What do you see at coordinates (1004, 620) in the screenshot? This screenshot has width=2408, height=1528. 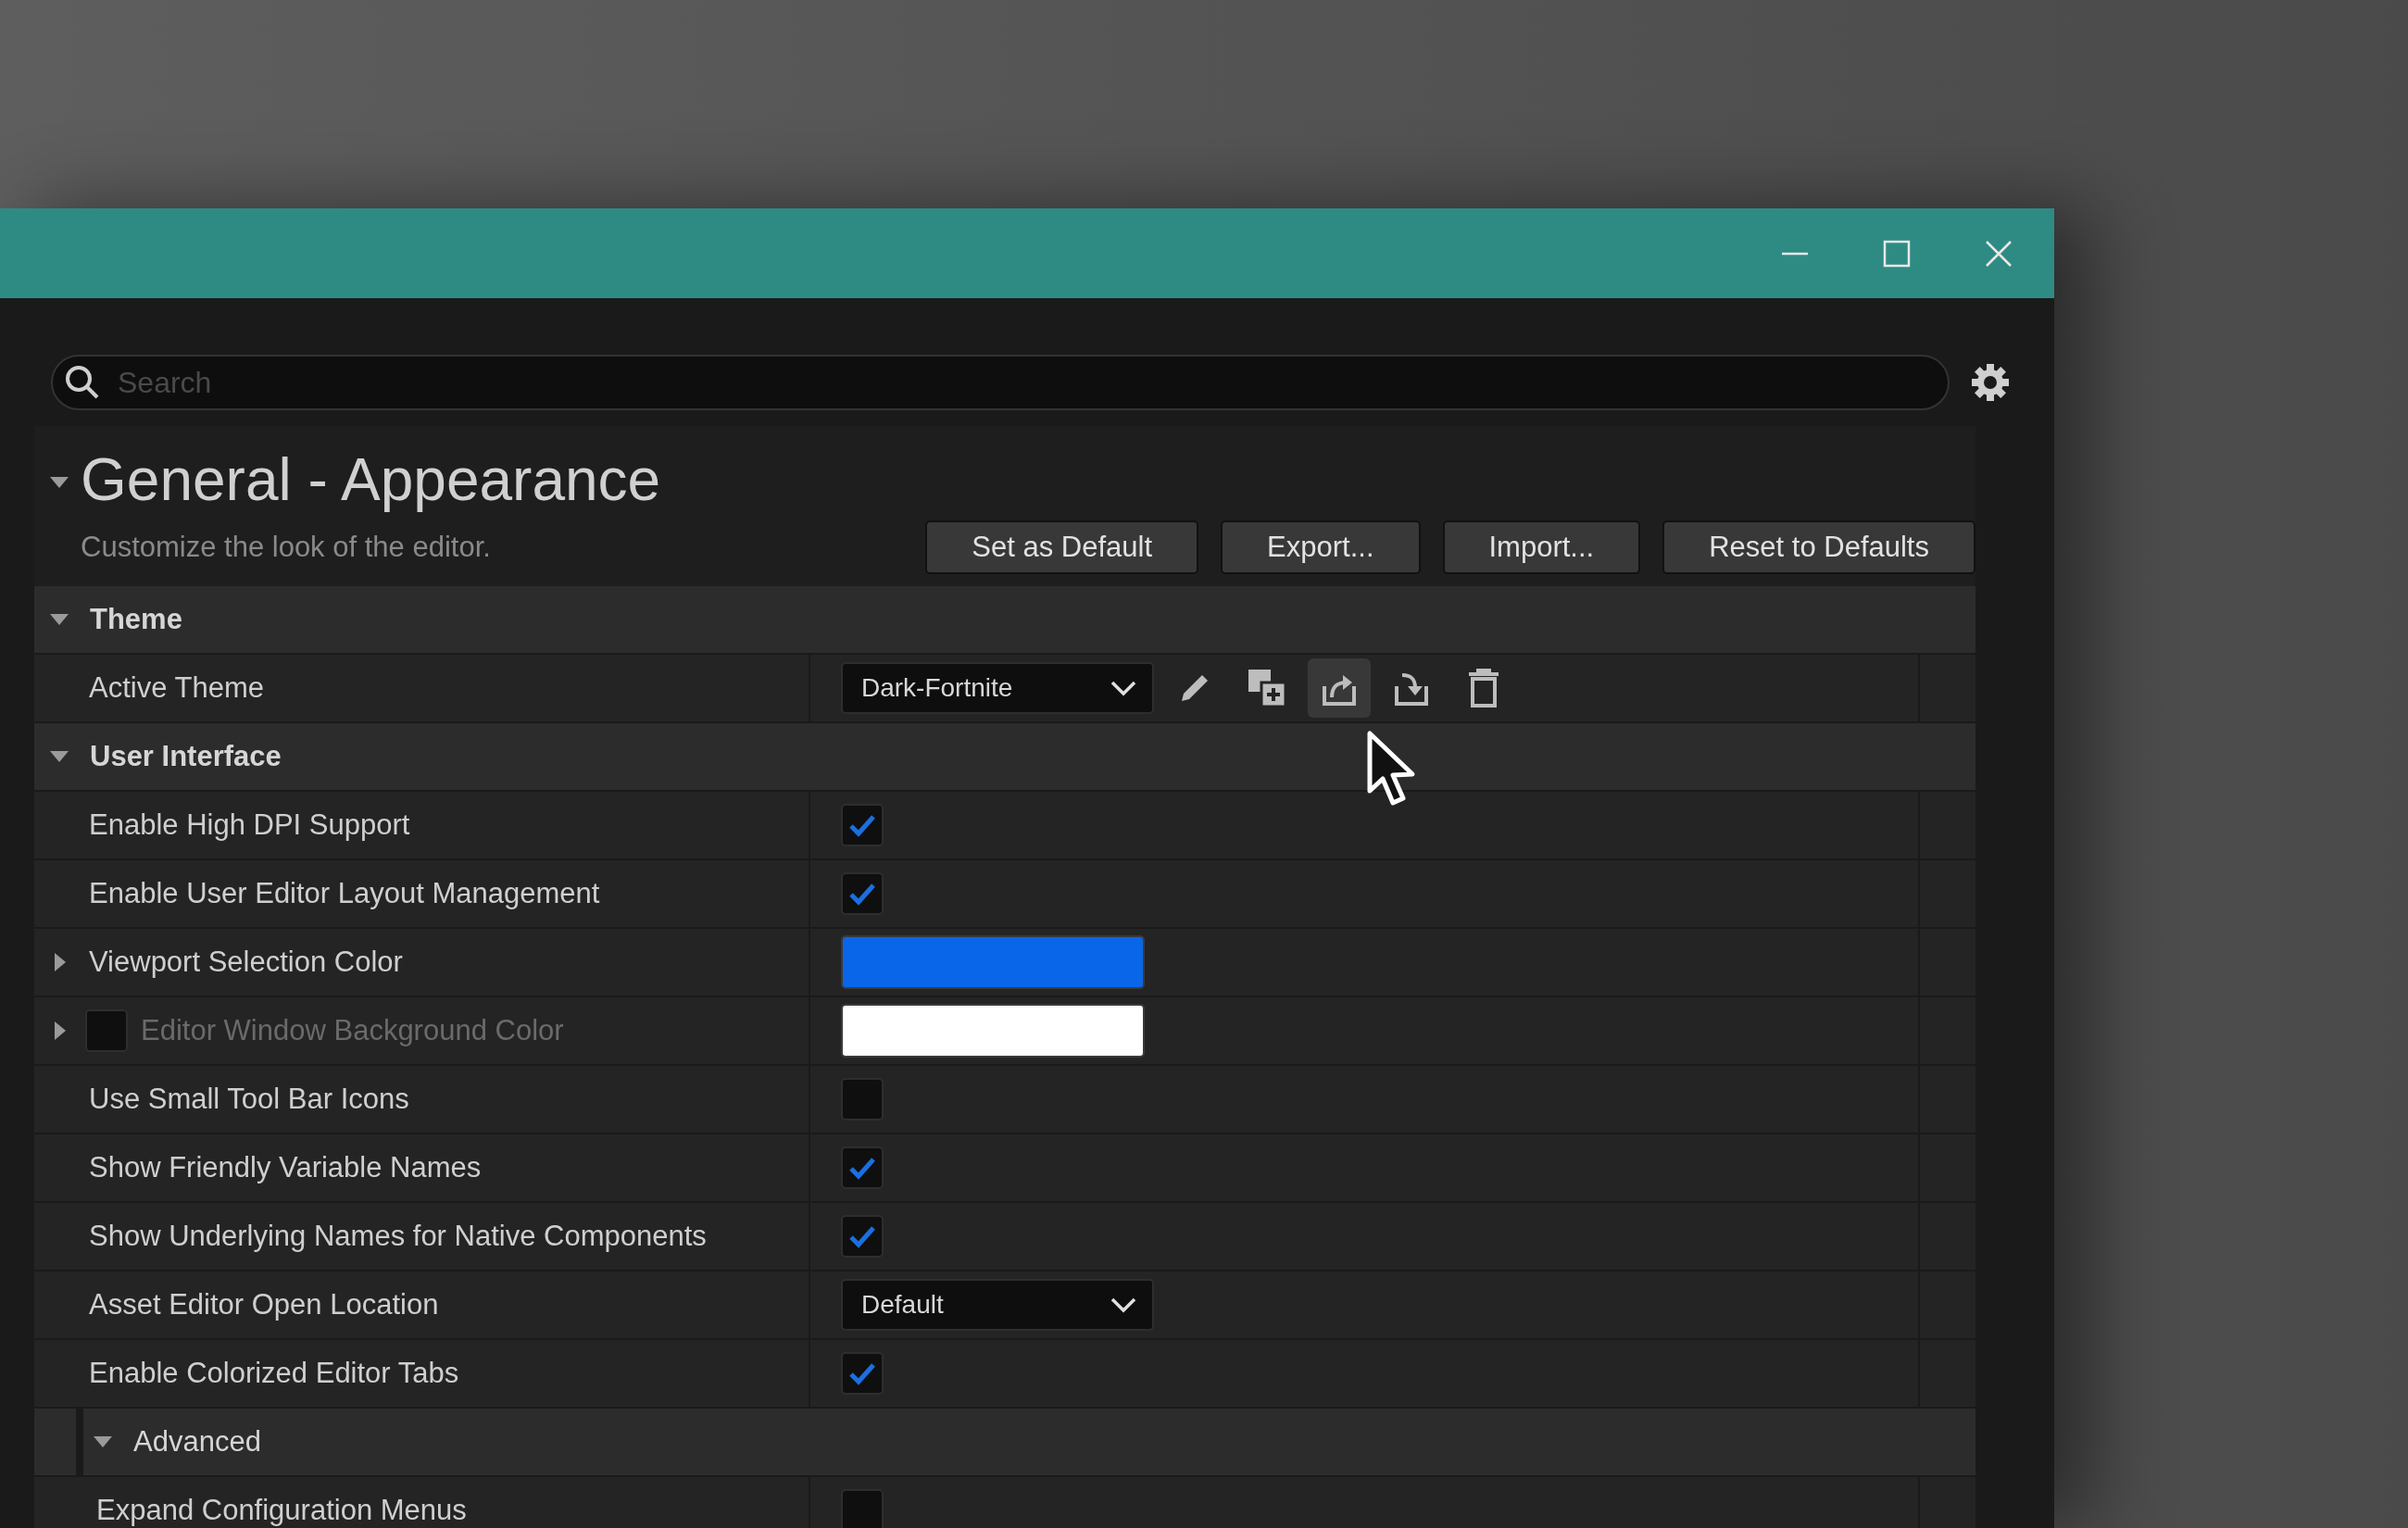 I see `section-header: Theme` at bounding box center [1004, 620].